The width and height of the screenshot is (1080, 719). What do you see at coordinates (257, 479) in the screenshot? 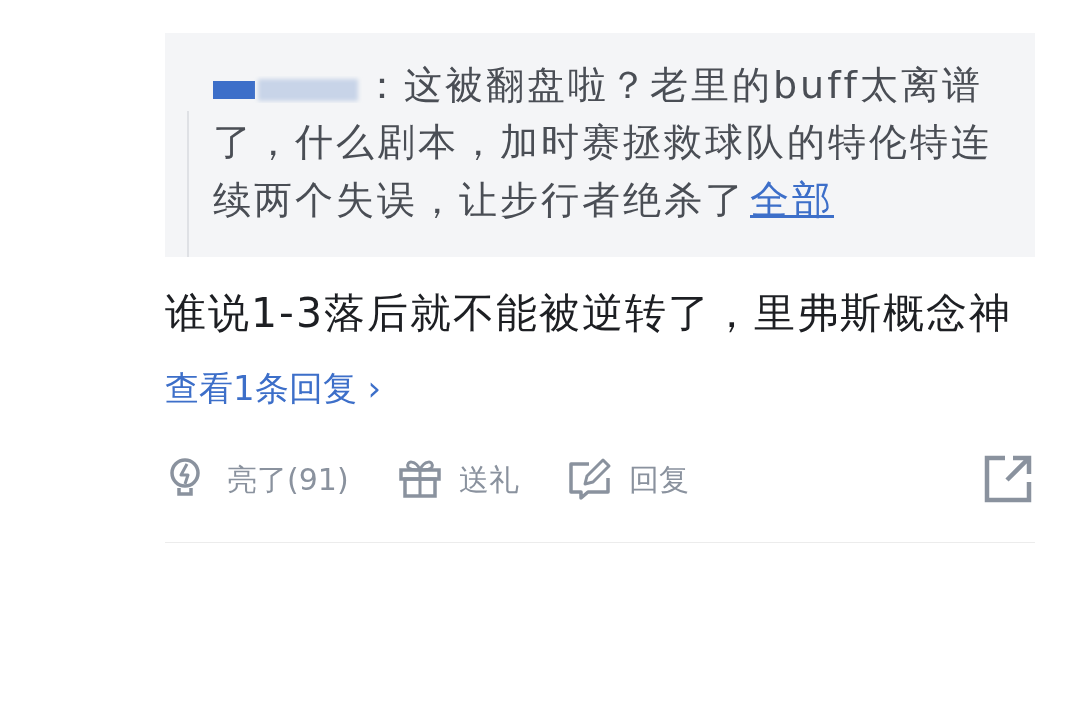
I see `like-button: 亮了(91)` at bounding box center [257, 479].